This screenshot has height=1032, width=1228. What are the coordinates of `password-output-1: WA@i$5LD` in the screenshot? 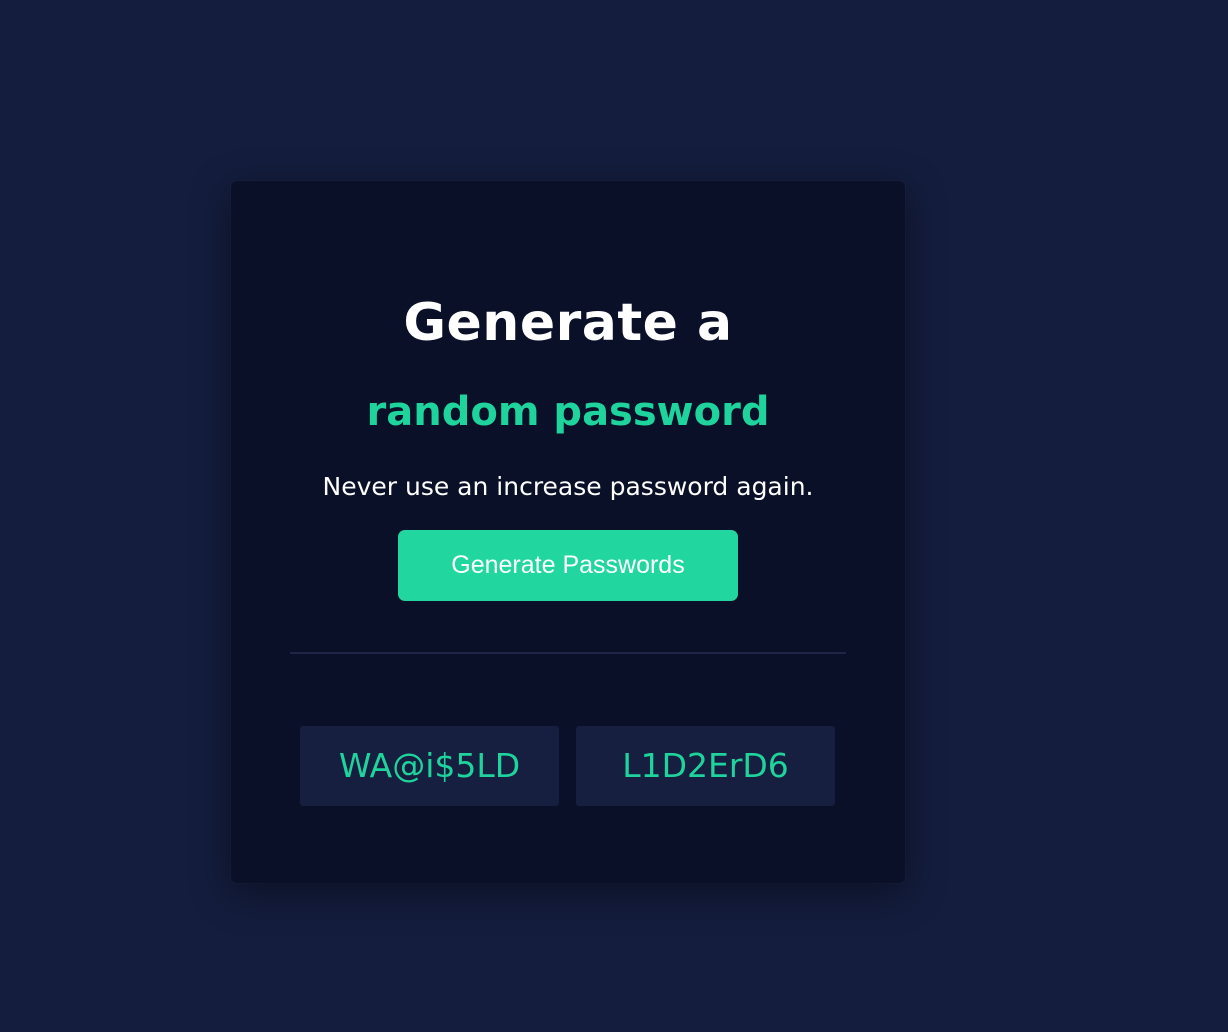 It's located at (429, 766).